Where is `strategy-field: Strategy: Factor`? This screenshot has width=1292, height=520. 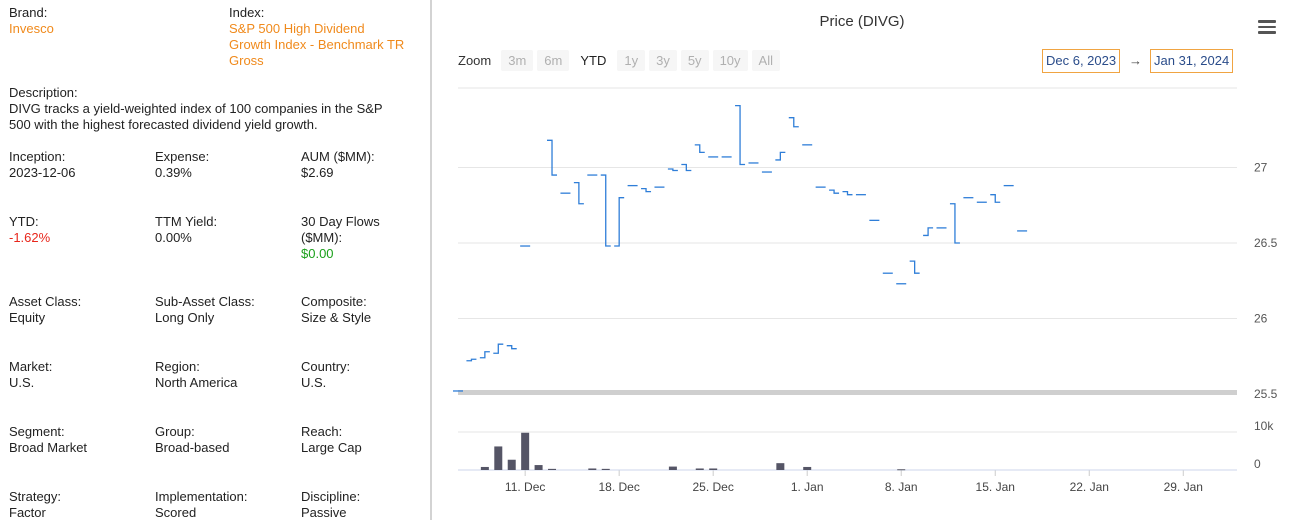
strategy-field: Strategy: Factor is located at coordinates (35, 504).